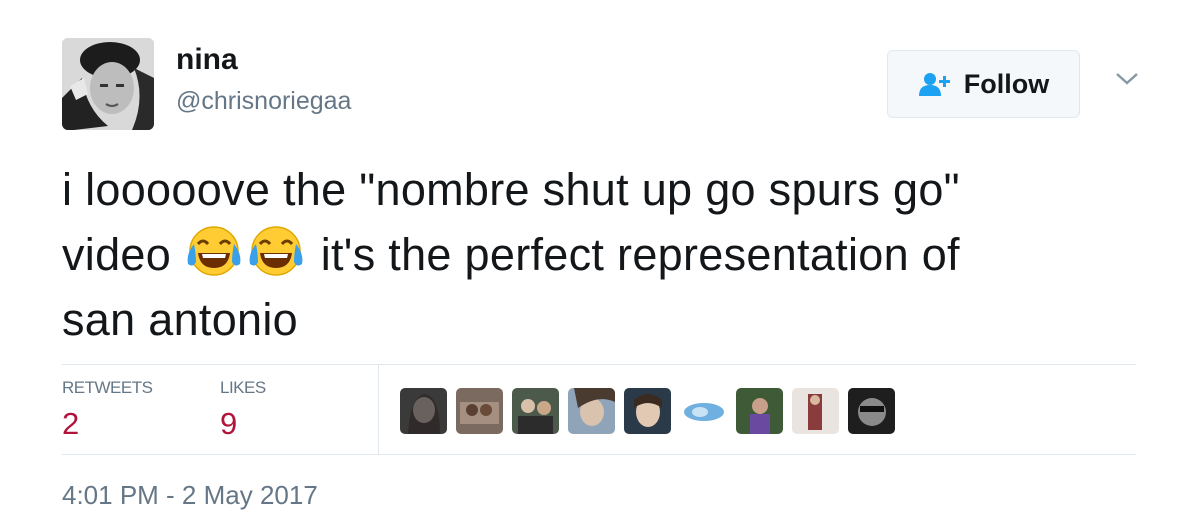 The width and height of the screenshot is (1200, 522). Describe the element at coordinates (117, 254) in the screenshot. I see `tweet-text-segment: video` at that location.